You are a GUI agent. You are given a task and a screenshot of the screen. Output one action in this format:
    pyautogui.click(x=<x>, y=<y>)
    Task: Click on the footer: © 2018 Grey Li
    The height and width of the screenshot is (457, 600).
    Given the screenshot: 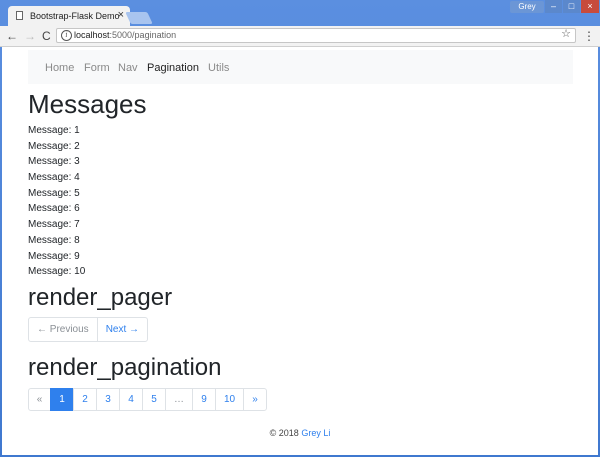 What is the action you would take?
    pyautogui.click(x=300, y=433)
    